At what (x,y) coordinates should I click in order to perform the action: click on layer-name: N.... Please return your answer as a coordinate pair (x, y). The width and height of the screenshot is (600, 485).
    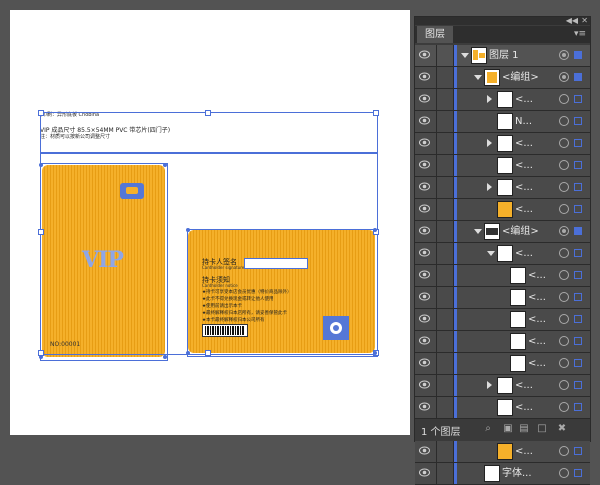
    Looking at the image, I should click on (523, 121).